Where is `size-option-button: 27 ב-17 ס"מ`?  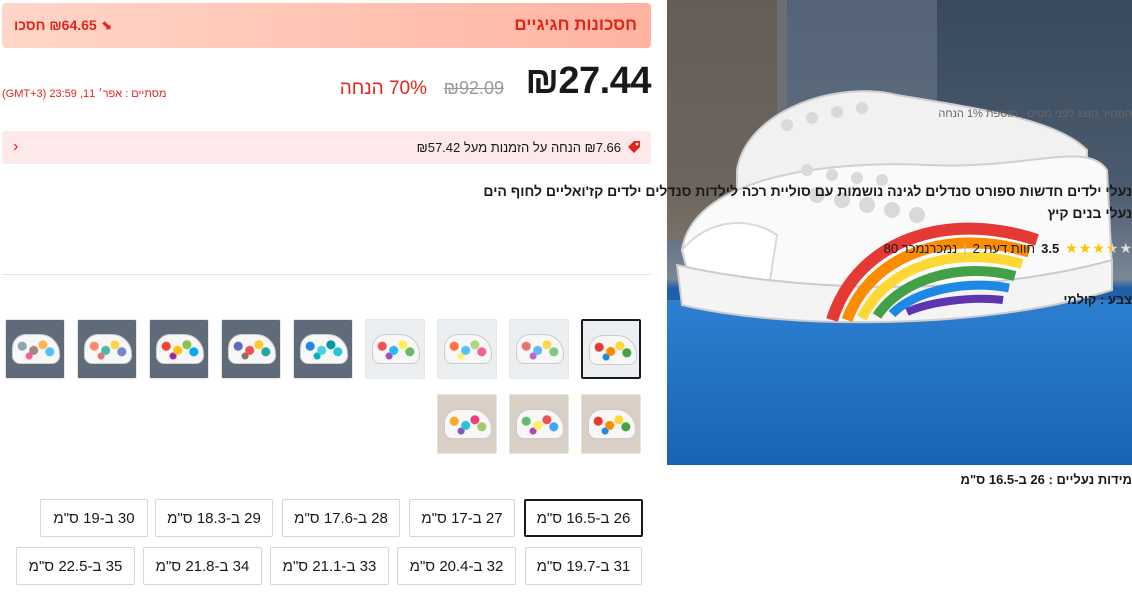 size-option-button: 27 ב-17 ס"מ is located at coordinates (462, 518).